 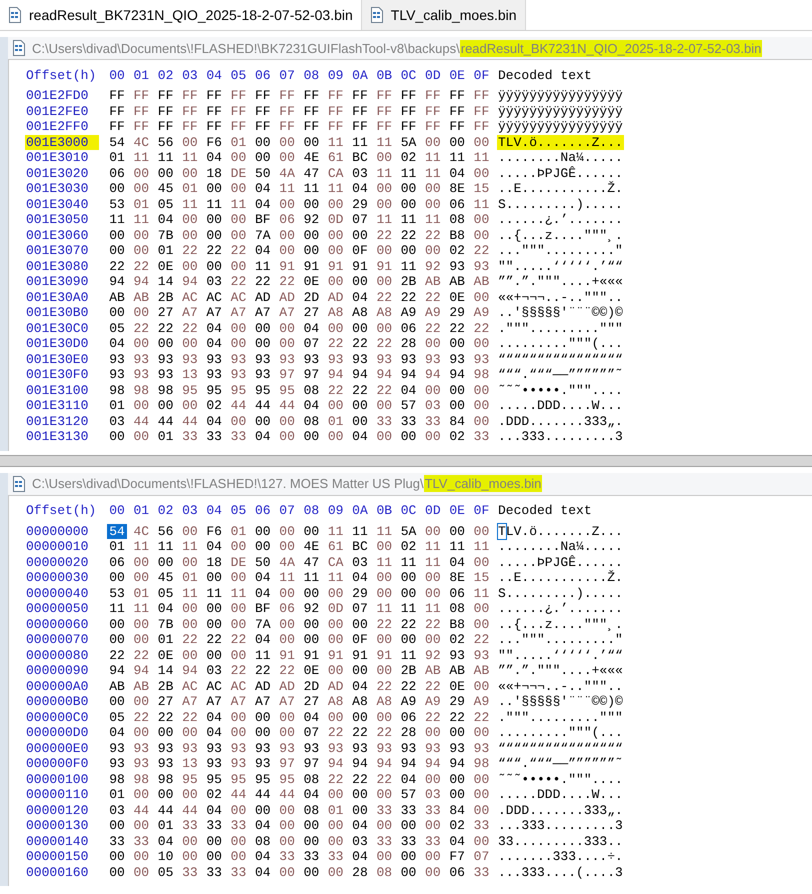 I want to click on byte-cell: 44, so click(x=287, y=406).